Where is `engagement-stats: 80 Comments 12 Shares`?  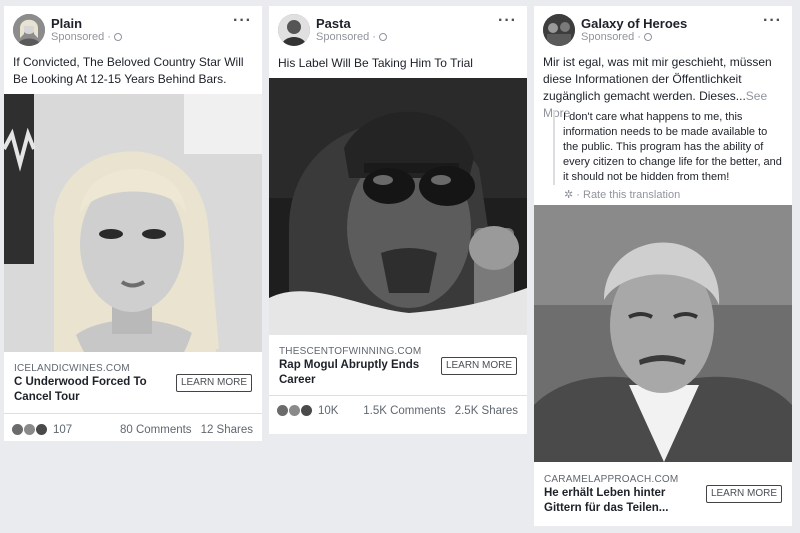 engagement-stats: 80 Comments 12 Shares is located at coordinates (186, 430).